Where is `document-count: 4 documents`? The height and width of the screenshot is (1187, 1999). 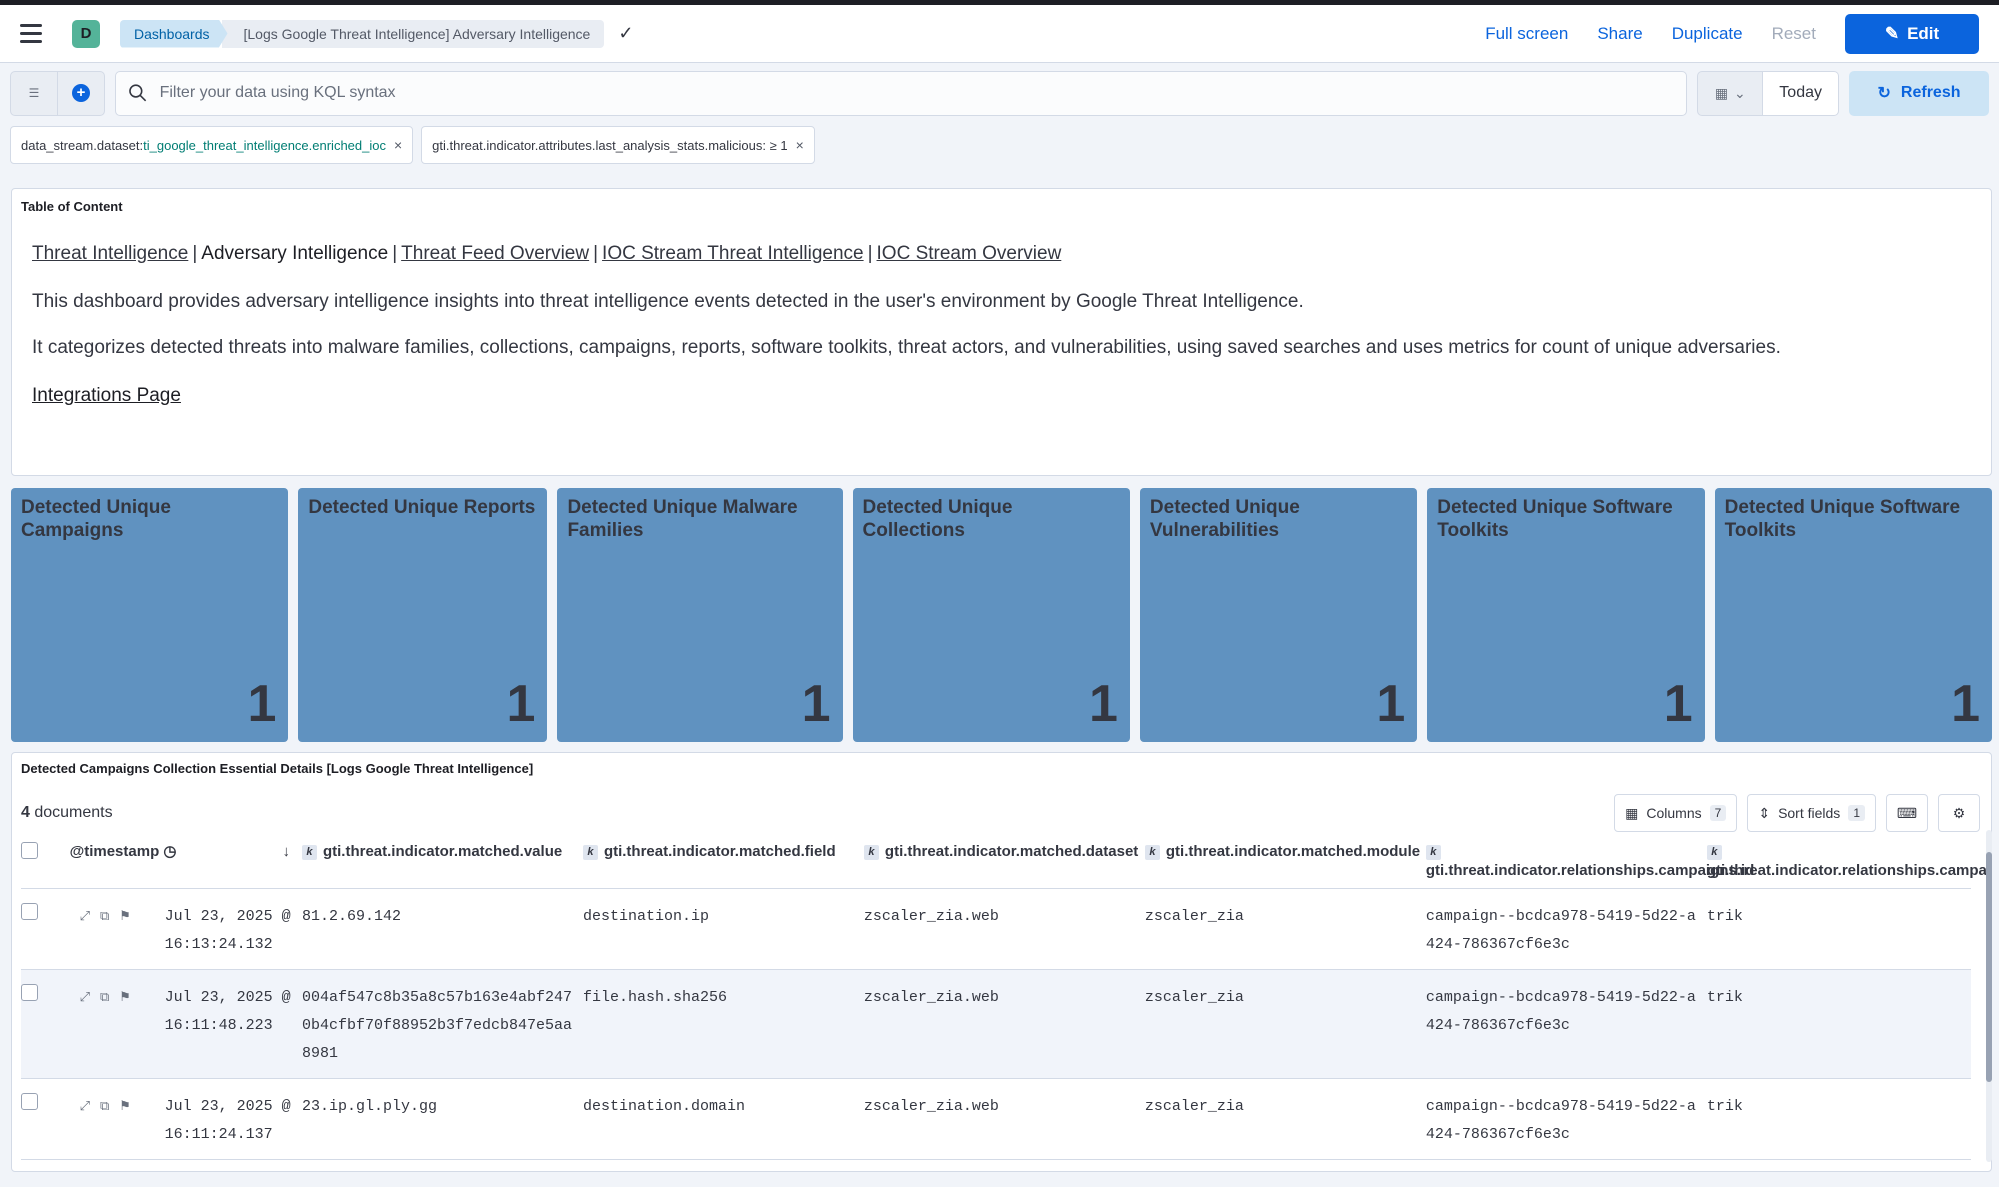
document-count: 4 documents is located at coordinates (67, 812).